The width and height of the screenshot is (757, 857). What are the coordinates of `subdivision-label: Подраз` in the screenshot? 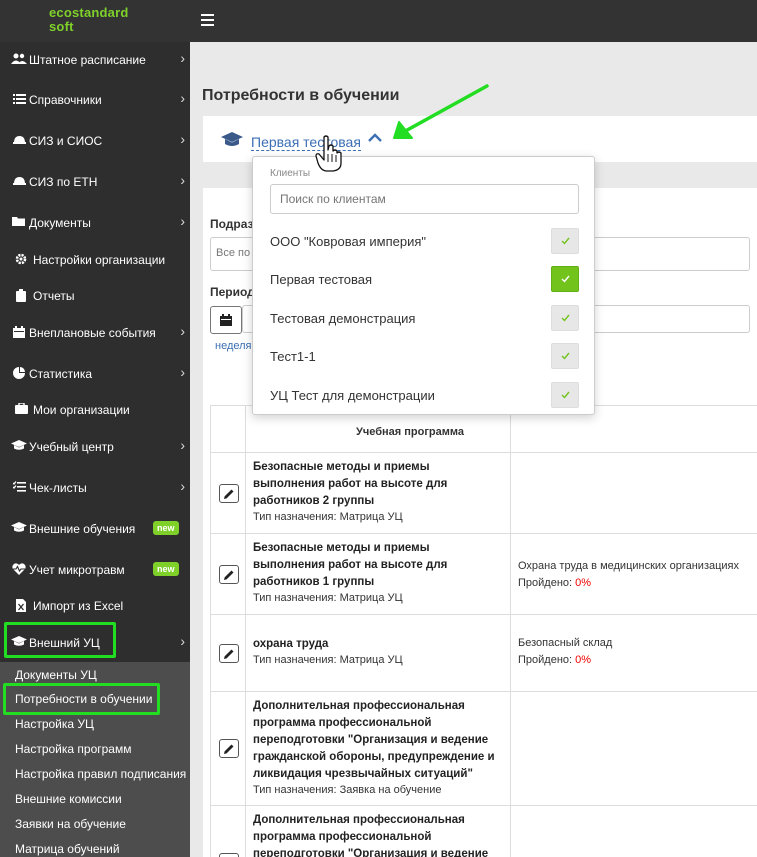 It's located at (232, 224).